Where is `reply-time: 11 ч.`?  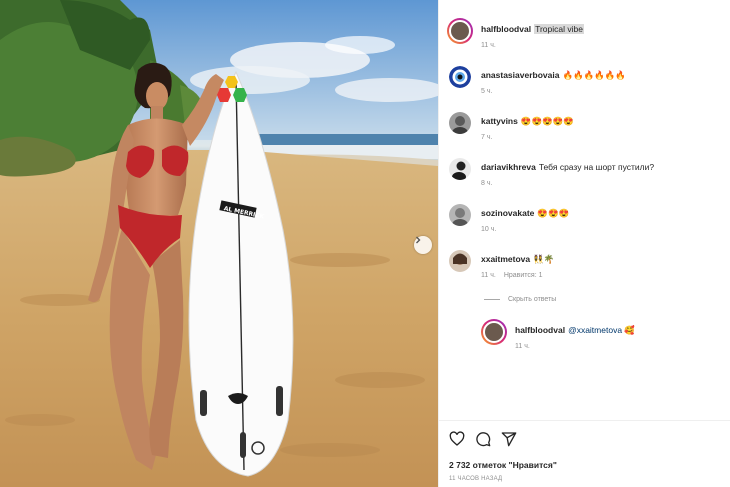
reply-time: 11 ч. is located at coordinates (522, 346).